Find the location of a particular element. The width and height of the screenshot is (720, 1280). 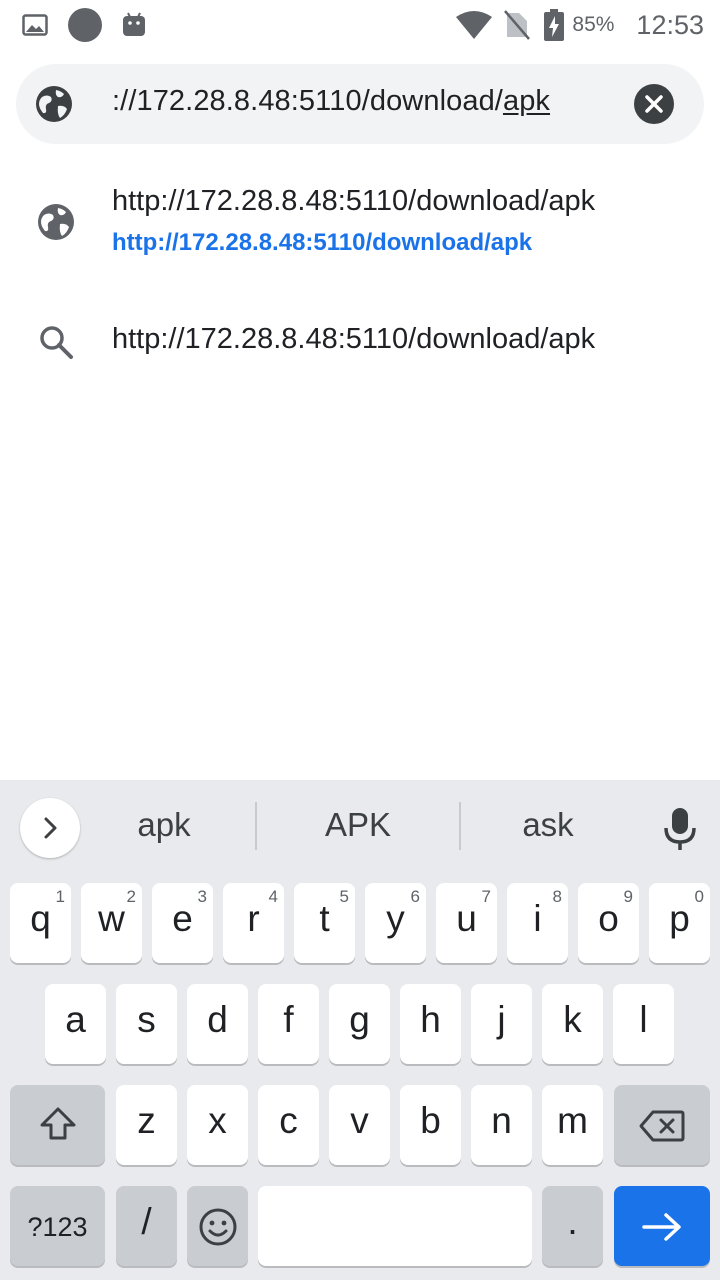

key-k: k is located at coordinates (572, 1024).